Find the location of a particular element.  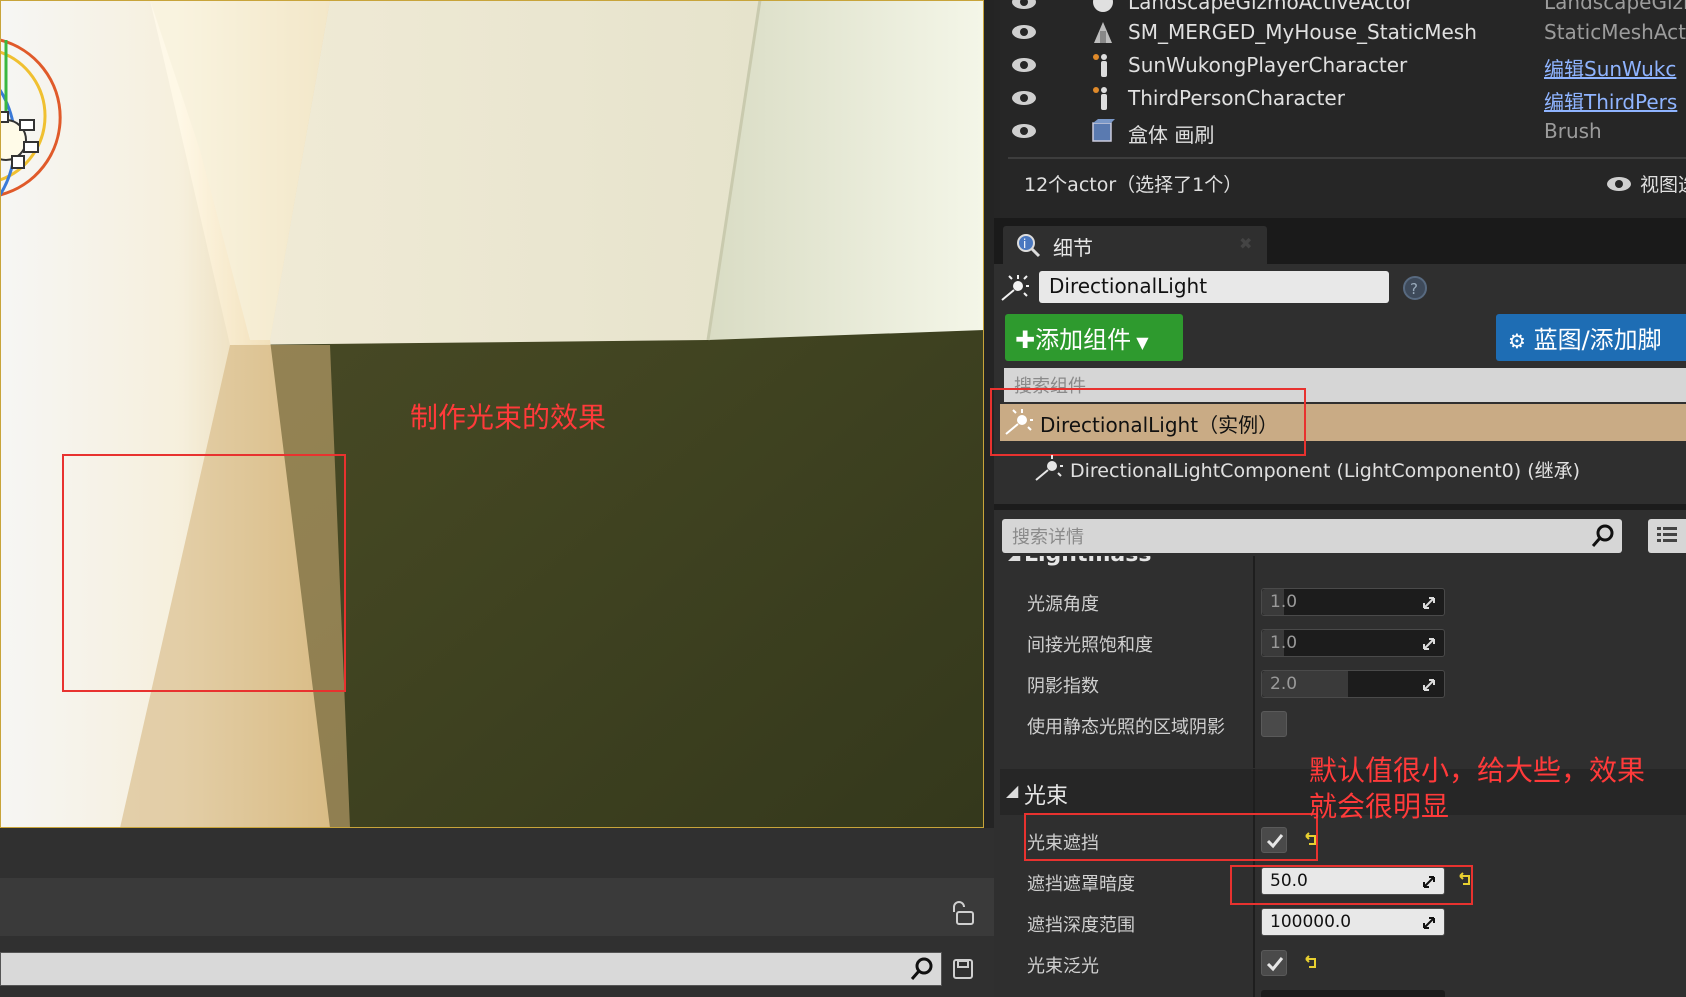

search-components-input: 搜索组件 is located at coordinates (1345, 385).